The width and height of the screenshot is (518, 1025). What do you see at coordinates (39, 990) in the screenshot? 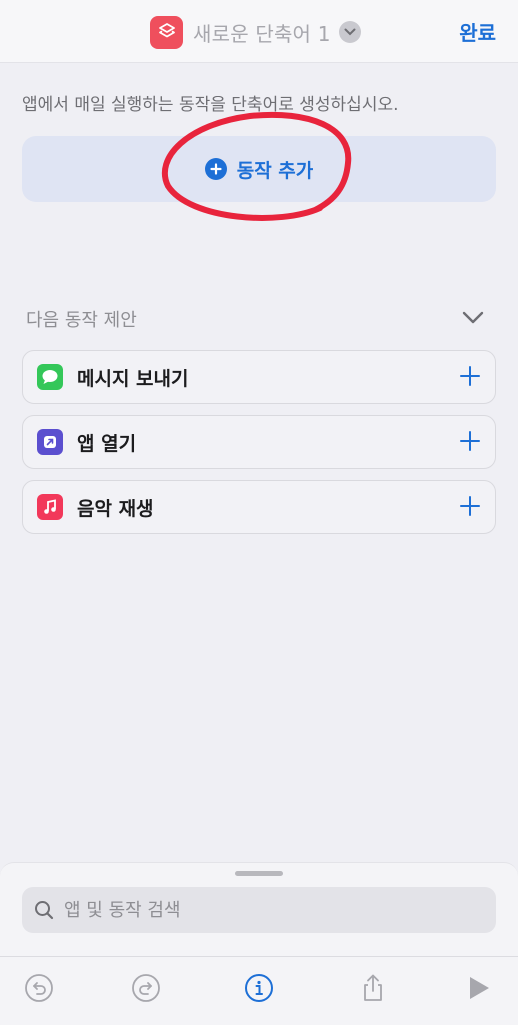
I see `undo-icon` at bounding box center [39, 990].